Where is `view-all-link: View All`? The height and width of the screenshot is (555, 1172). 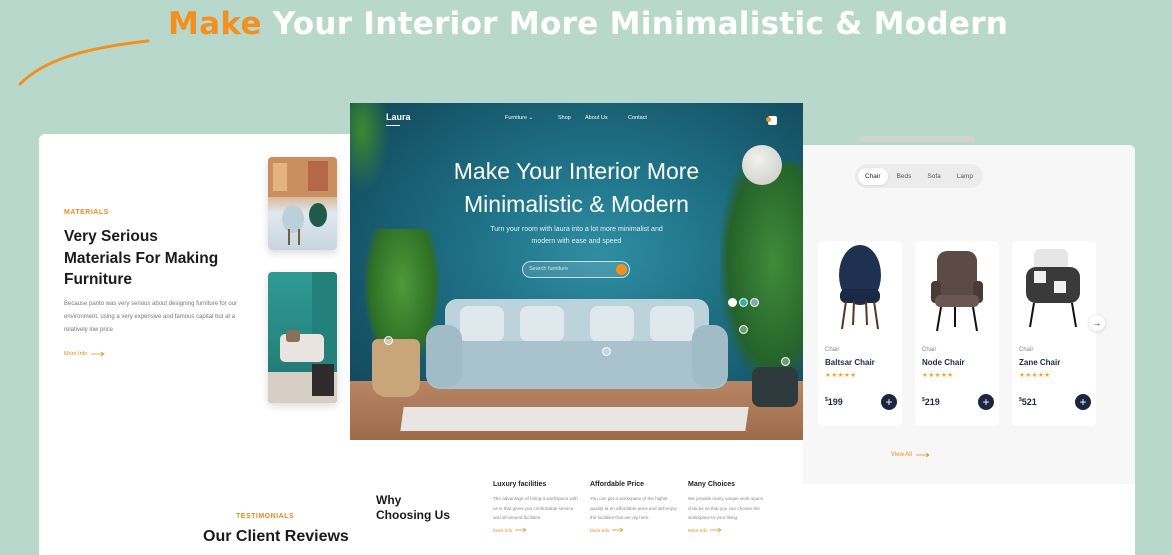
view-all-link: View All is located at coordinates (910, 455).